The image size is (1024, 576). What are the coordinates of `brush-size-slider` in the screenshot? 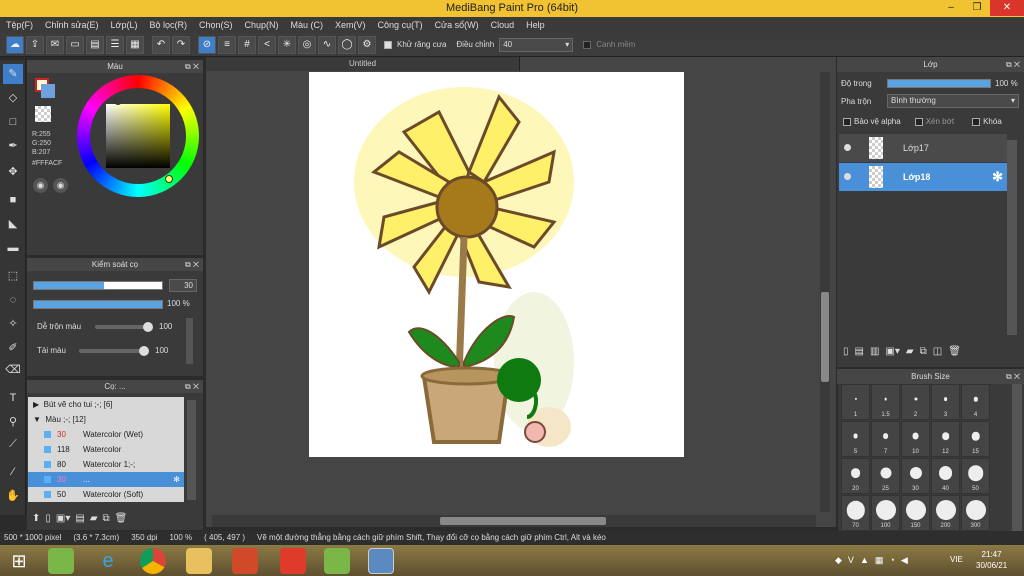 It's located at (98, 285).